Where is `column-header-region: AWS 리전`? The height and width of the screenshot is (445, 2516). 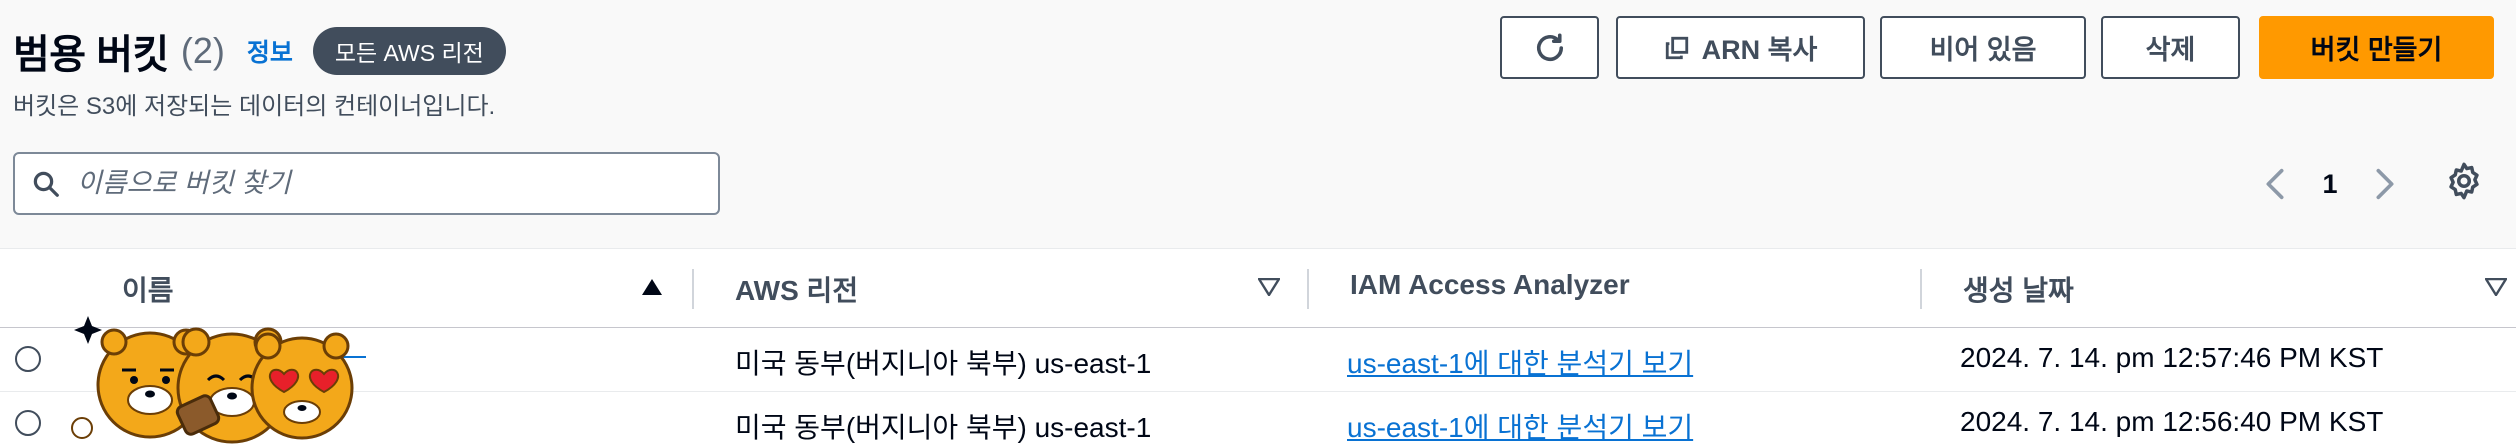
column-header-region: AWS 리전 is located at coordinates (796, 289).